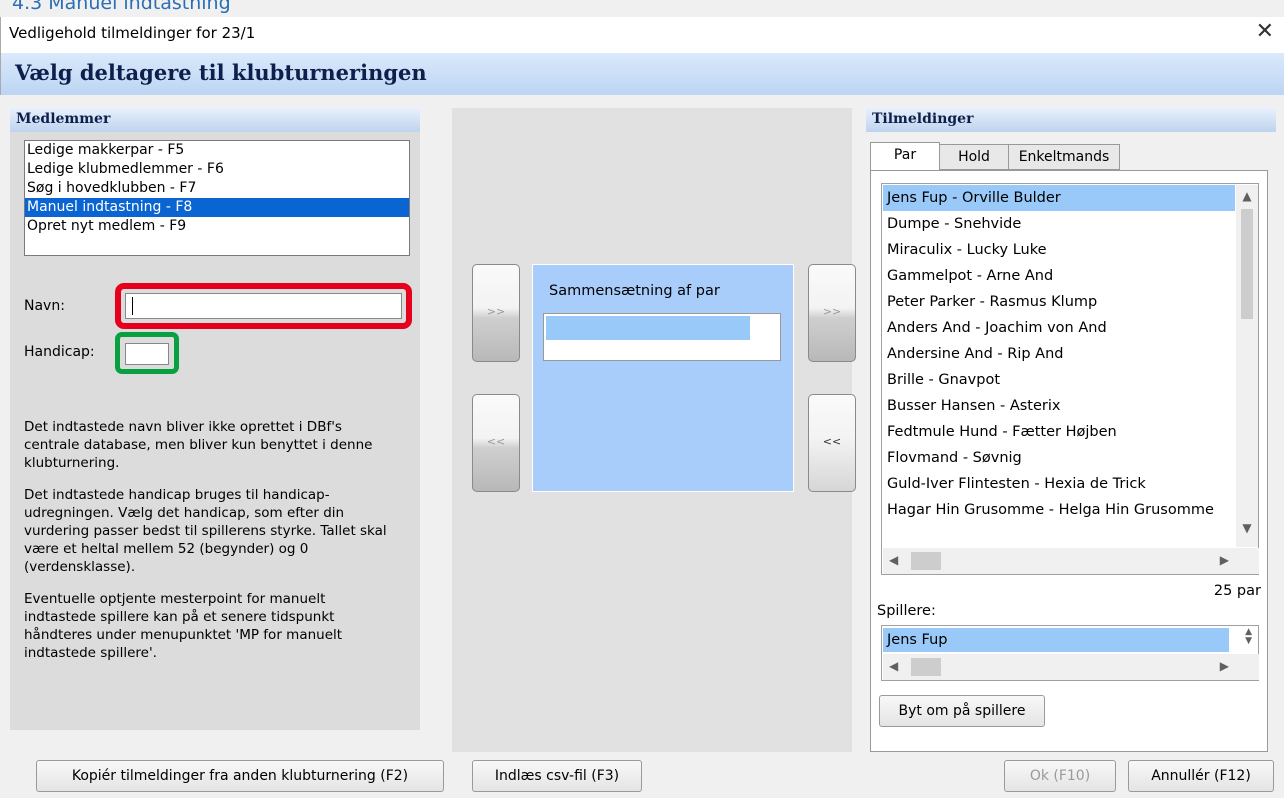 This screenshot has height=798, width=1284. Describe the element at coordinates (1059, 224) in the screenshot. I see `pair-item: Dumpe - Snehvide` at that location.